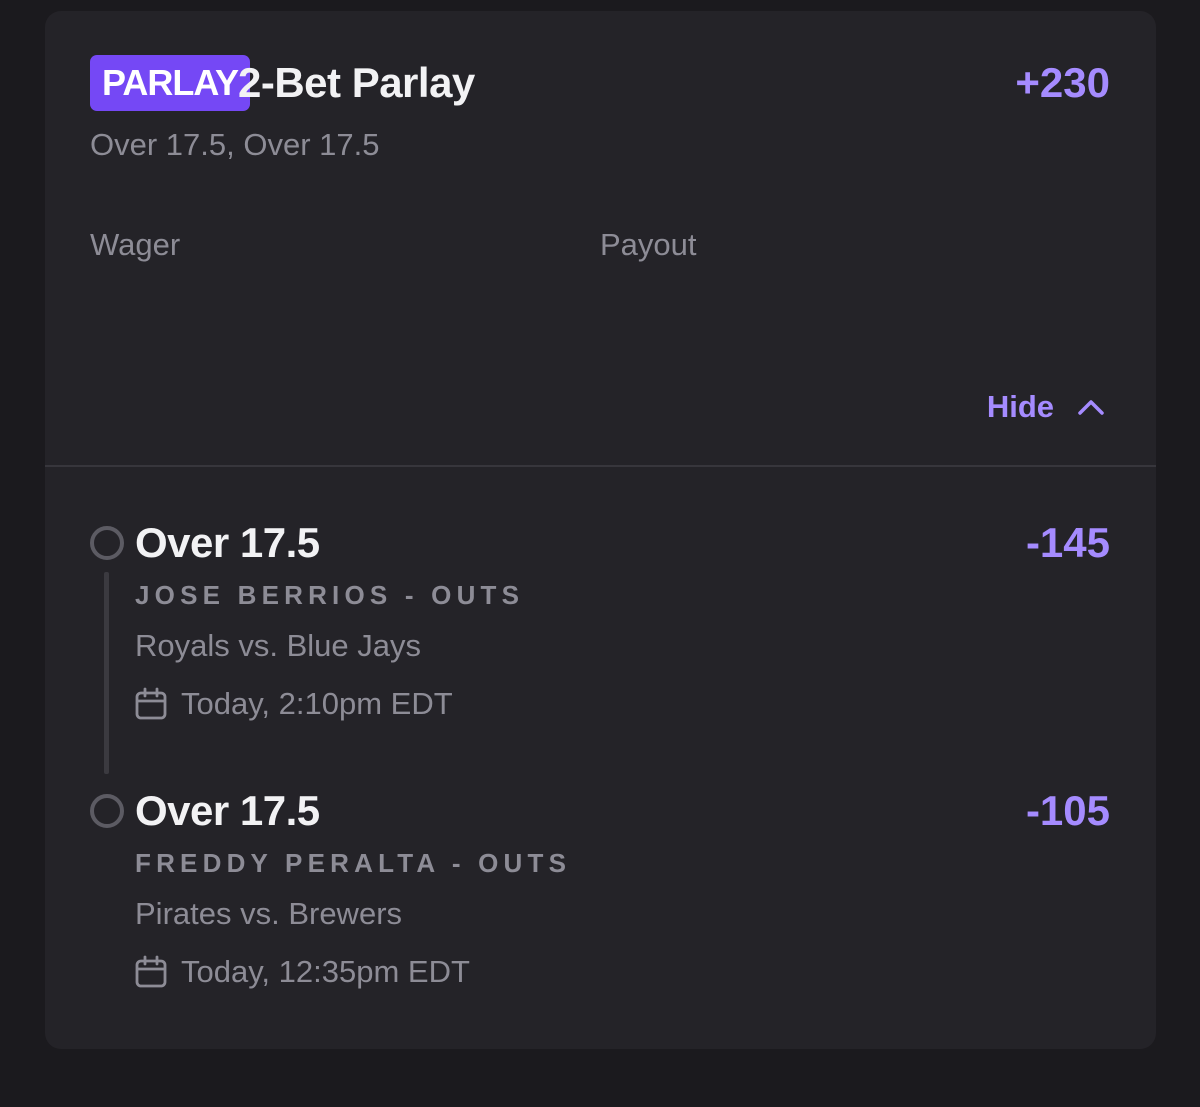 The image size is (1200, 1107). What do you see at coordinates (330, 595) in the screenshot?
I see `leg-market: JOSE BERRIOS - OUTS` at bounding box center [330, 595].